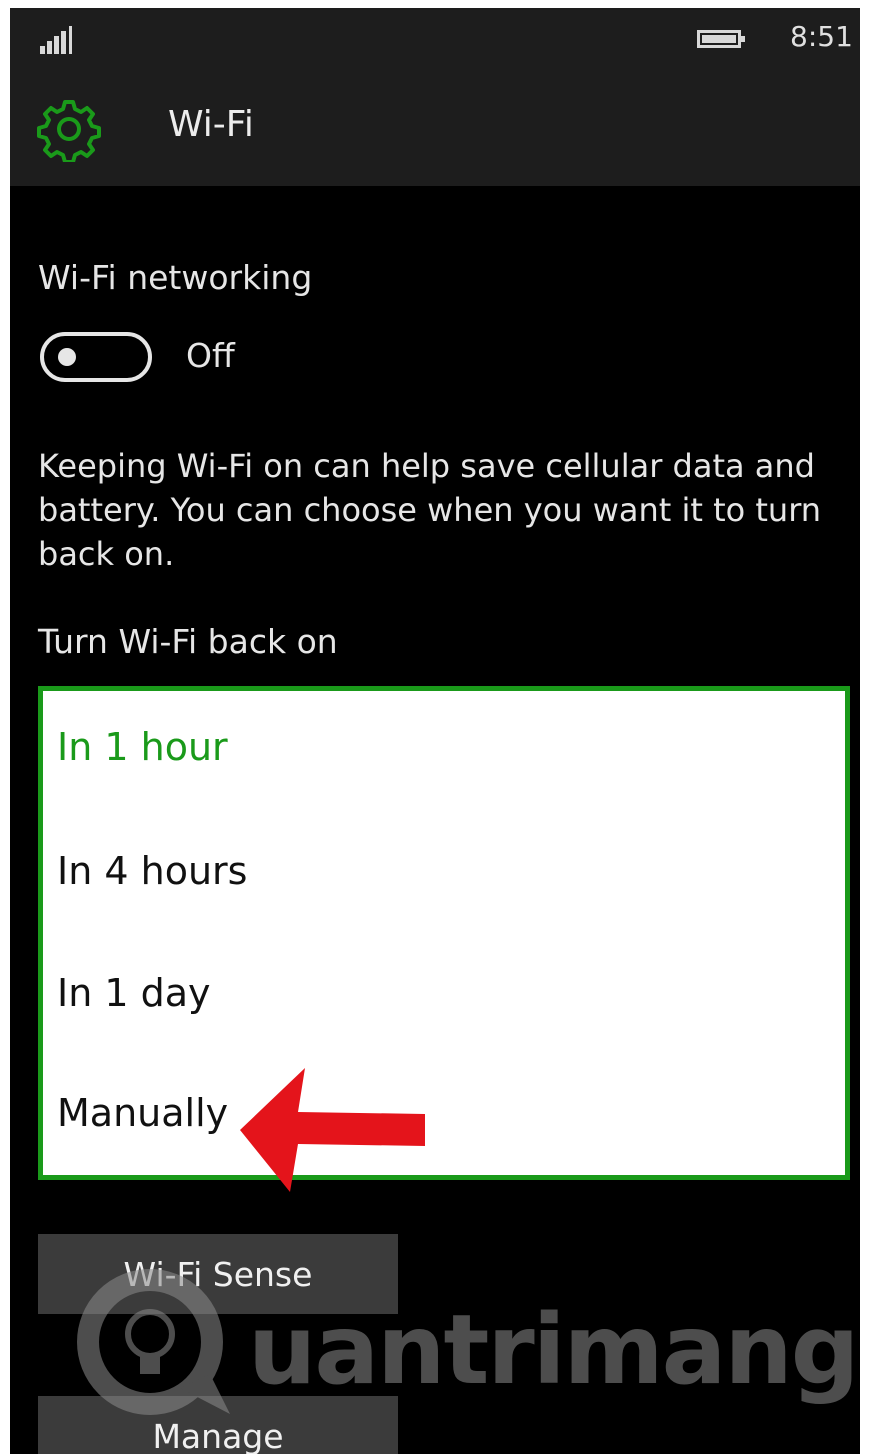  I want to click on signal-strength-icon, so click(60, 40).